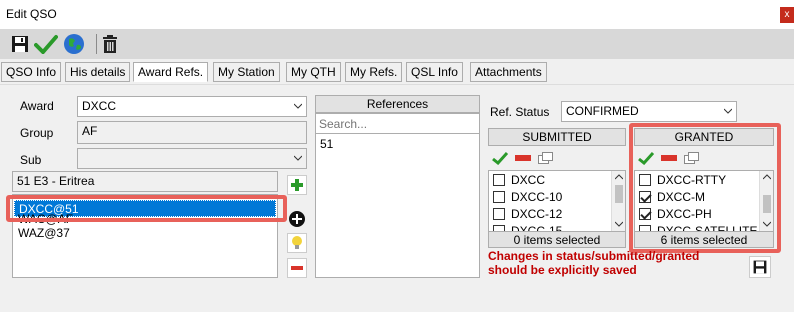 The height and width of the screenshot is (312, 794). Describe the element at coordinates (619, 177) in the screenshot. I see `chevron-up-icon` at that location.